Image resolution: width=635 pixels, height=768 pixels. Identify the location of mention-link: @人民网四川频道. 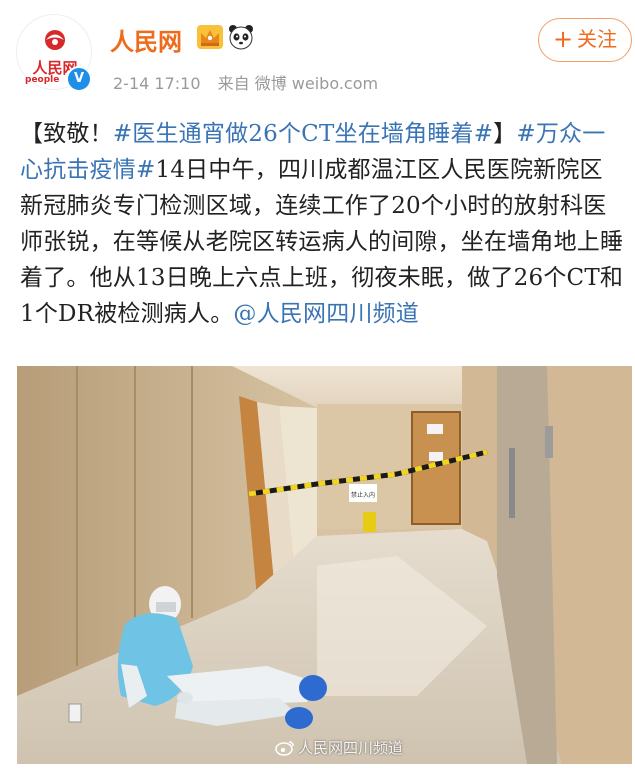
(326, 314).